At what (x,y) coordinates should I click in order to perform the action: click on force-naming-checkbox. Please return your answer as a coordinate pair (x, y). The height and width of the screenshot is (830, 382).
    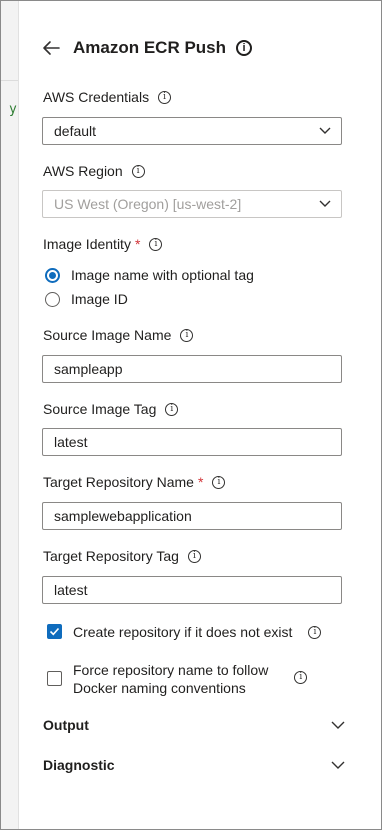
    Looking at the image, I should click on (54, 678).